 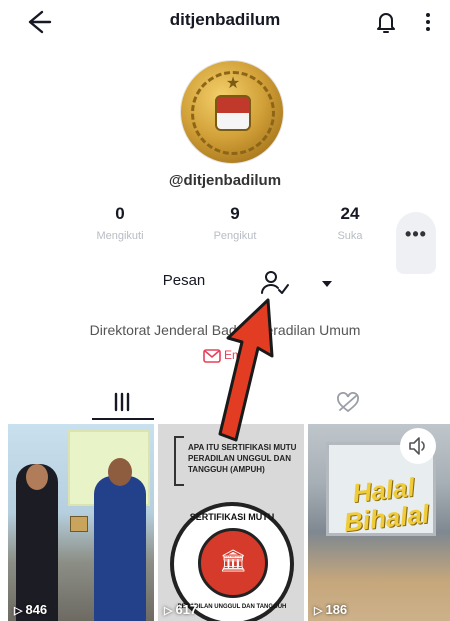 What do you see at coordinates (418, 446) in the screenshot?
I see `speaker-icon` at bounding box center [418, 446].